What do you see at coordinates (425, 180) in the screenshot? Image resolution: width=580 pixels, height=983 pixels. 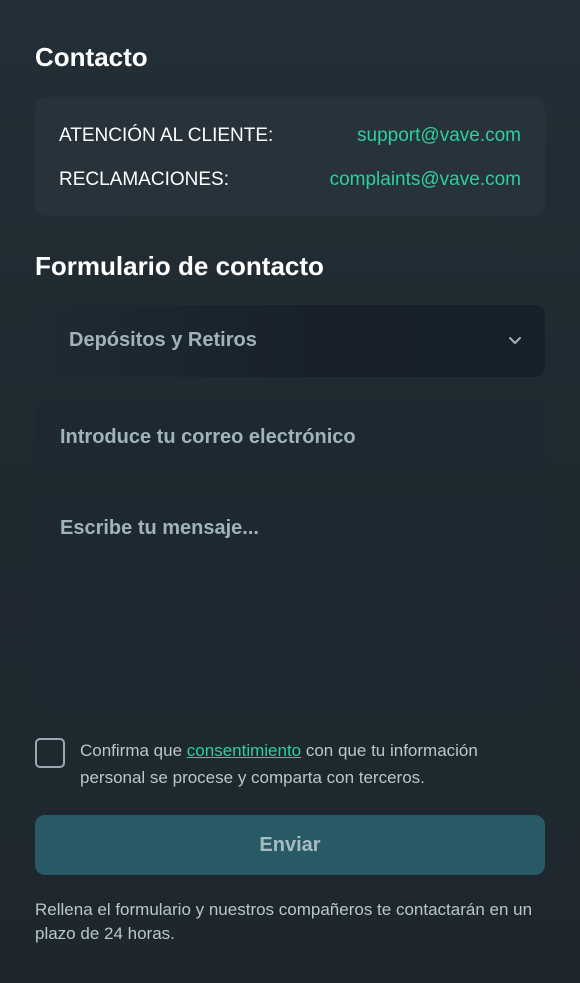 I see `complaints-email-link: complaints@vave.com` at bounding box center [425, 180].